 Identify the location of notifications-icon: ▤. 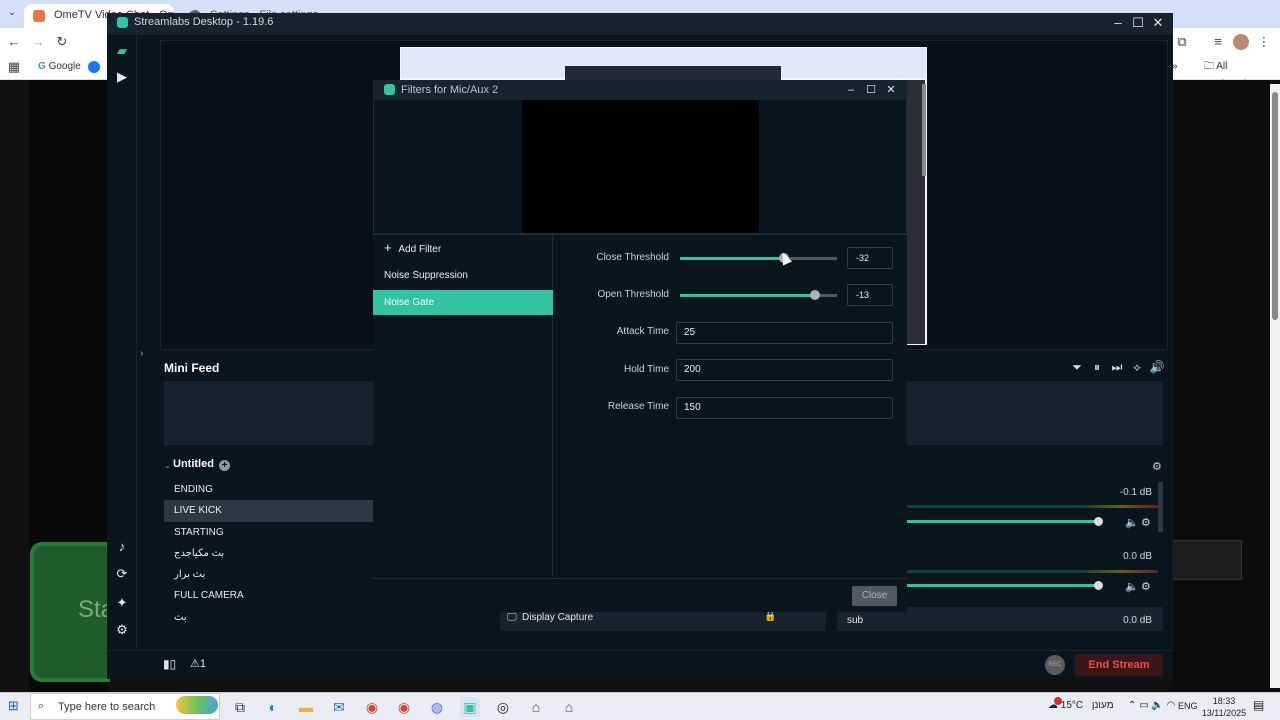
(1258, 705).